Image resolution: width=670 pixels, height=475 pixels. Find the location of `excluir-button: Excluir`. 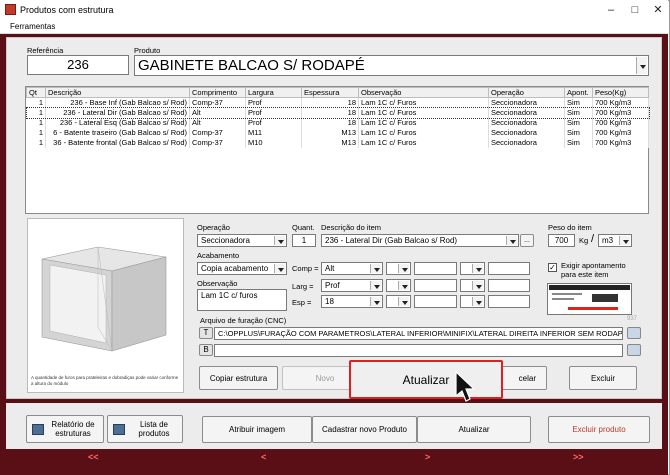

excluir-button: Excluir is located at coordinates (603, 378).